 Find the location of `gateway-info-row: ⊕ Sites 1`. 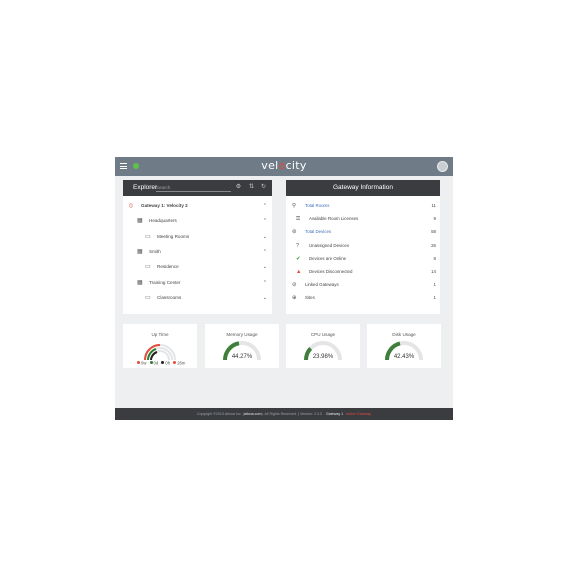

gateway-info-row: ⊕ Sites 1 is located at coordinates (363, 298).